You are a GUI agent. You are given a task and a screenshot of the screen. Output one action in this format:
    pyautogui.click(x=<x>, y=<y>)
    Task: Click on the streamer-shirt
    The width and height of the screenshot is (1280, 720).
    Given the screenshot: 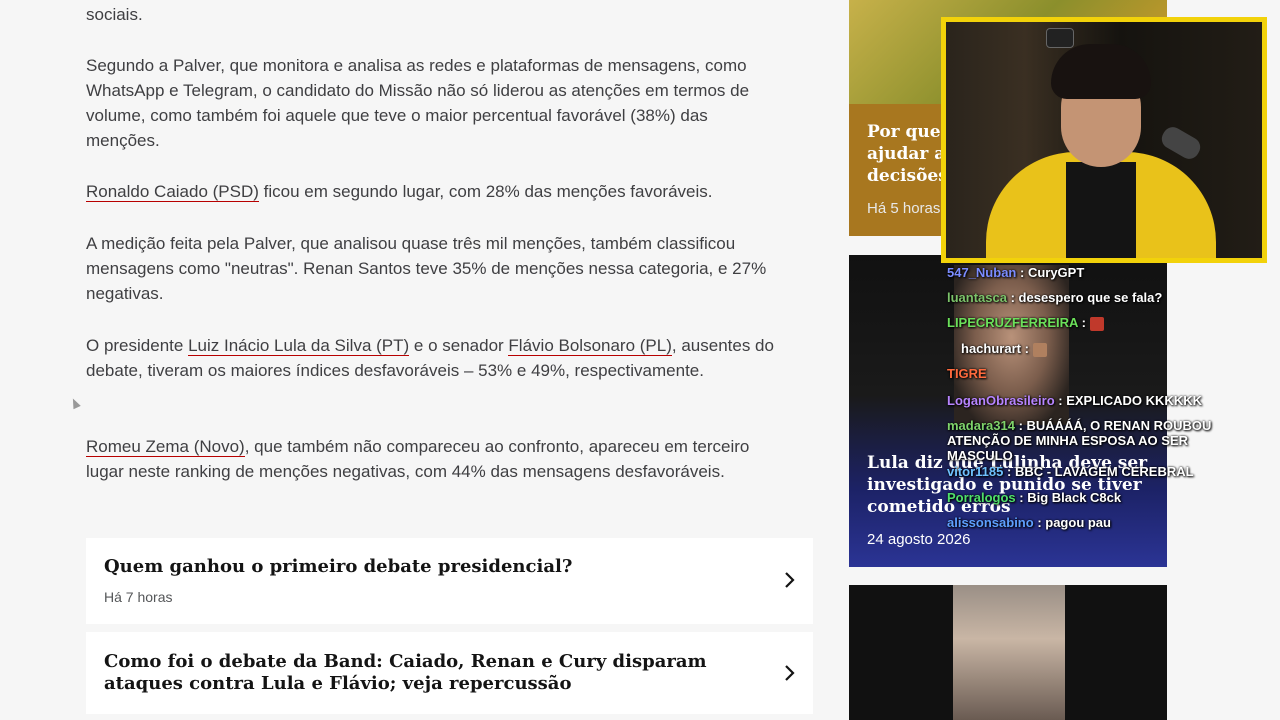 What is the action you would take?
    pyautogui.click(x=1101, y=210)
    